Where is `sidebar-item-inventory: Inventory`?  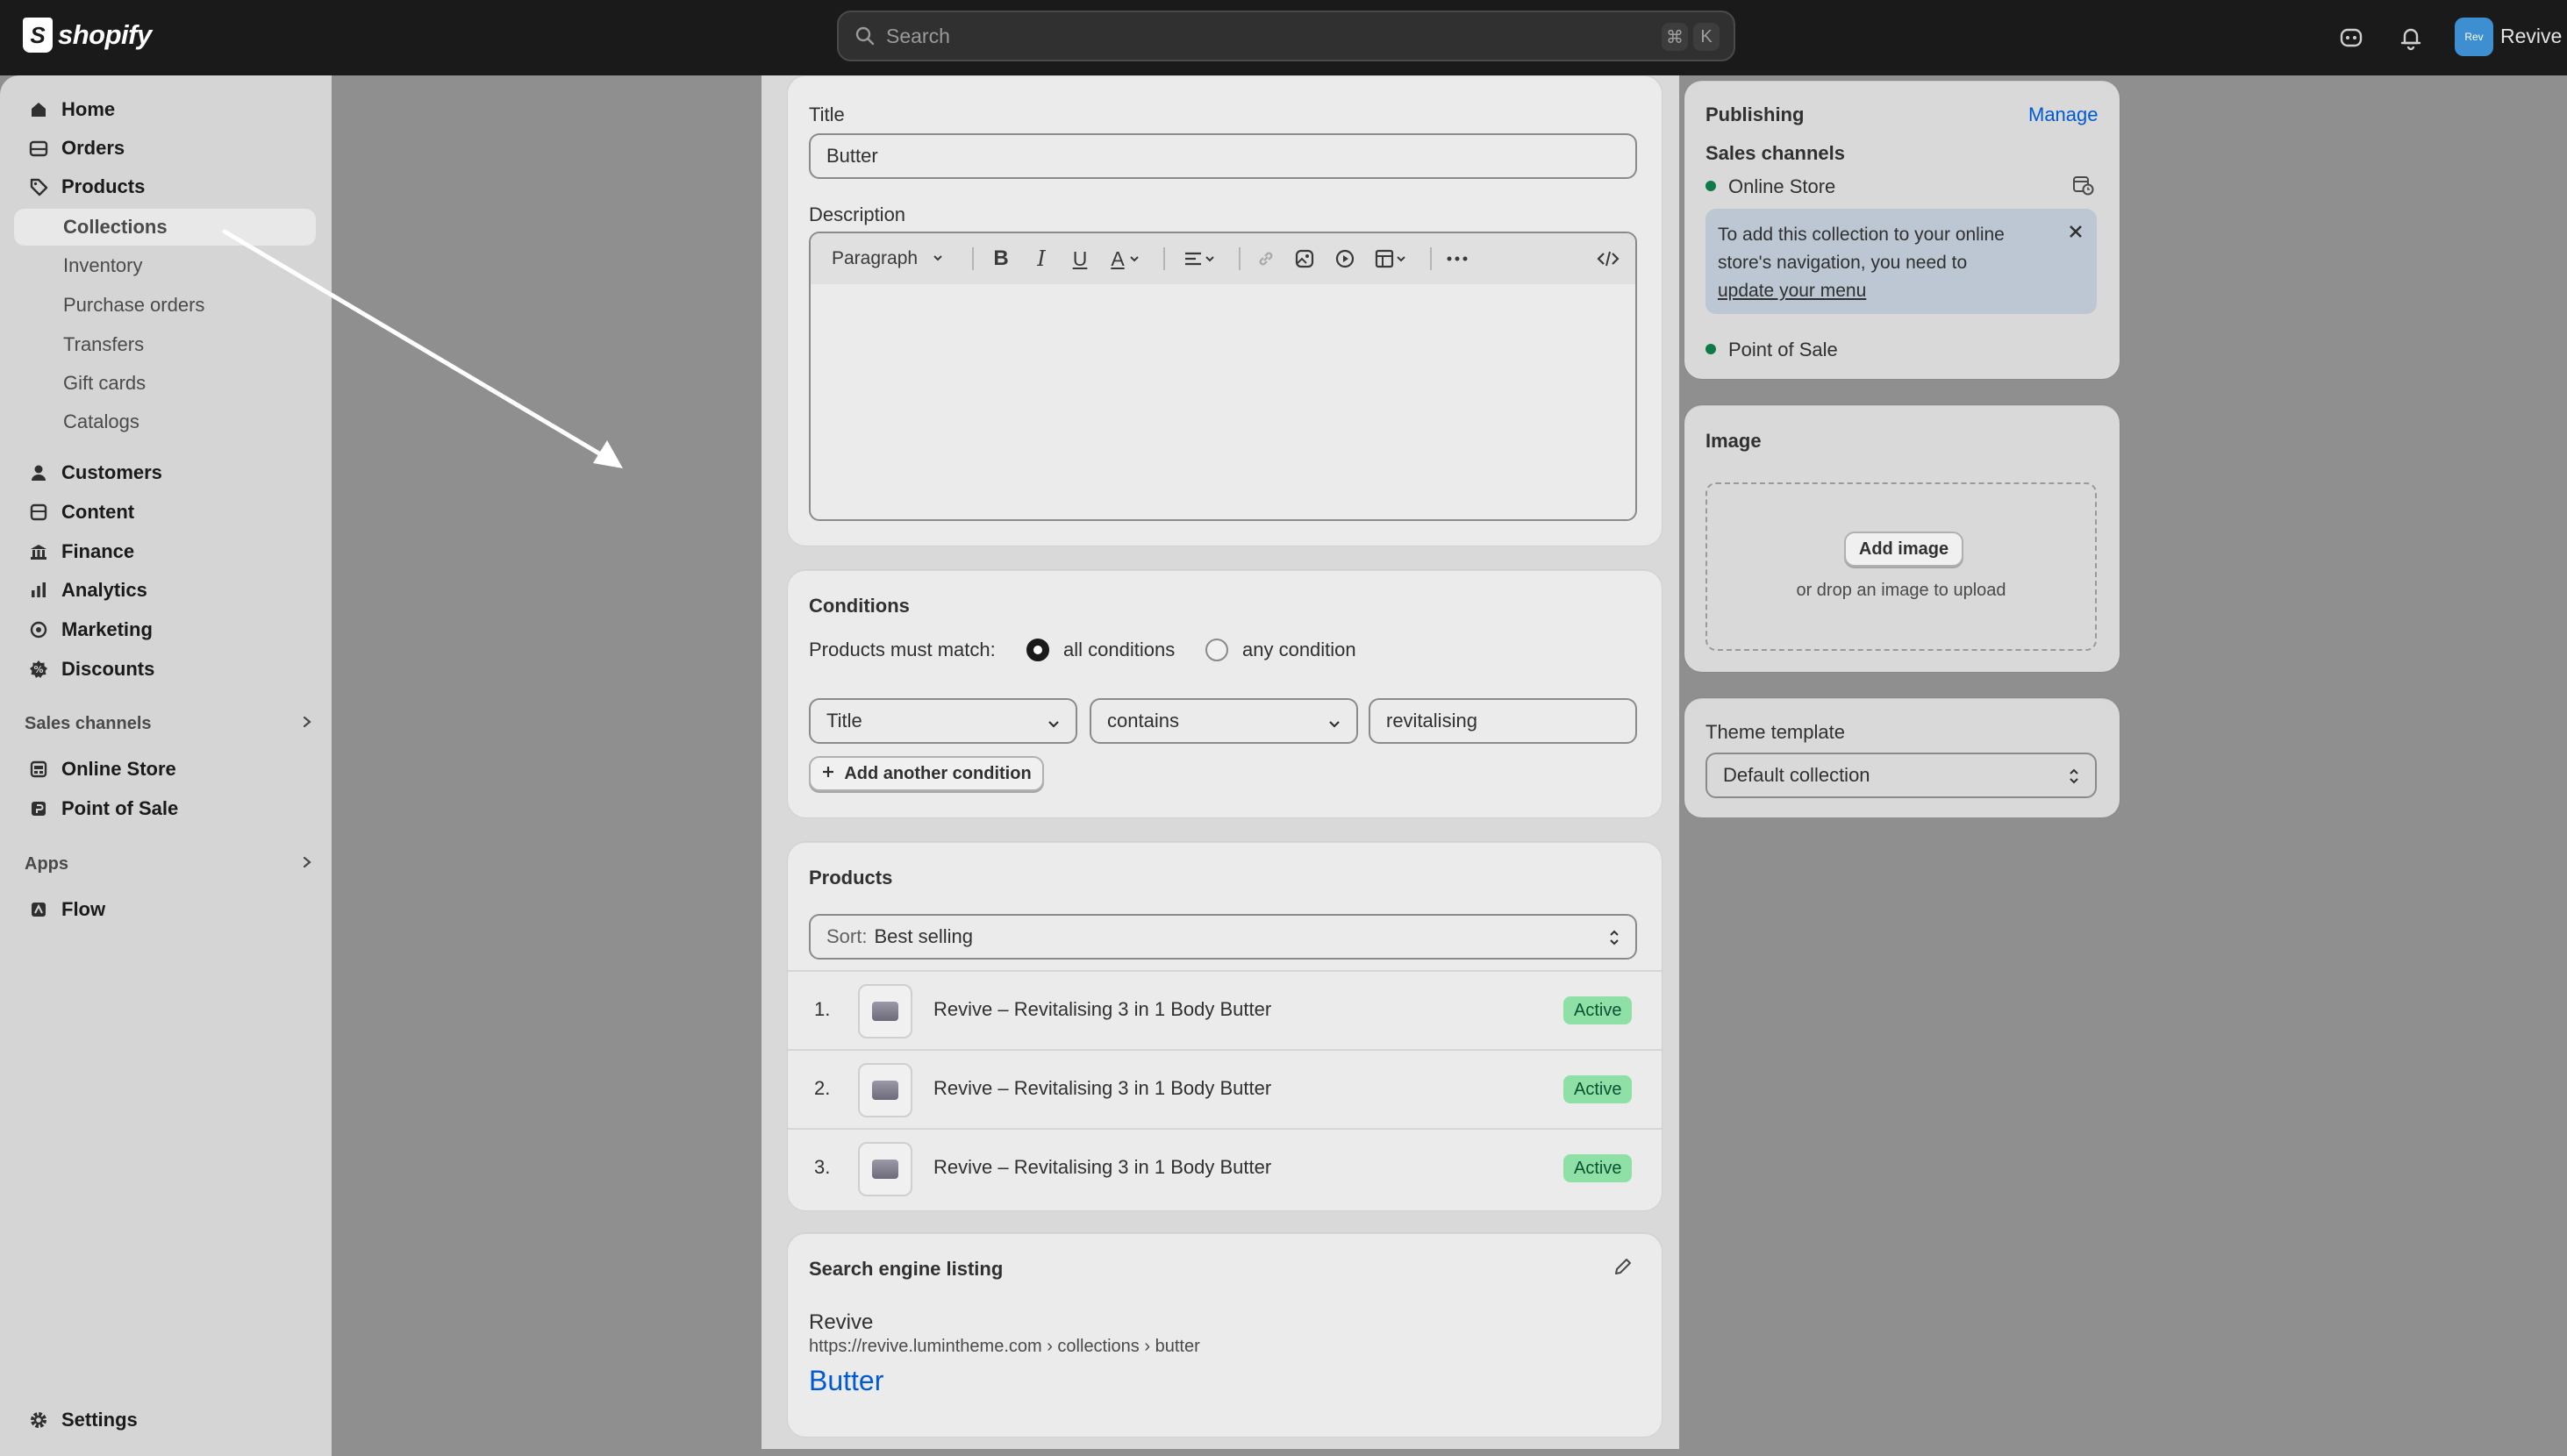 sidebar-item-inventory: Inventory is located at coordinates (165, 265).